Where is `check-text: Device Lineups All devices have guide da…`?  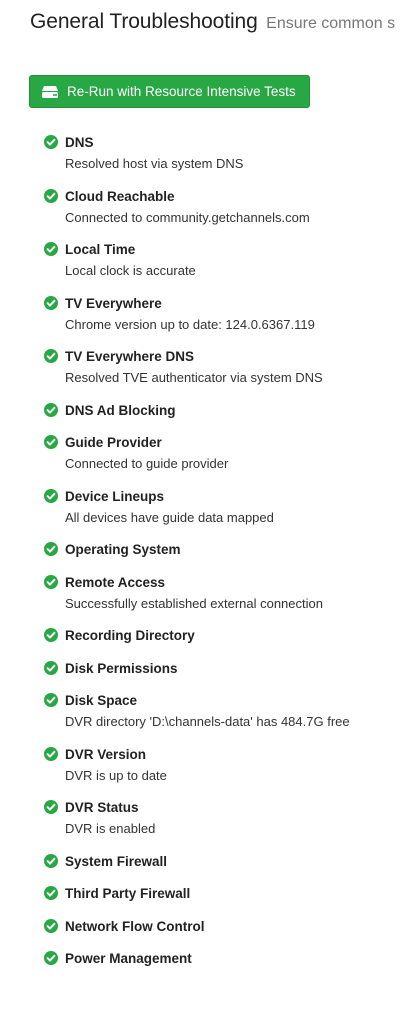
check-text: Device Lineups All devices have guide da… is located at coordinates (169, 507).